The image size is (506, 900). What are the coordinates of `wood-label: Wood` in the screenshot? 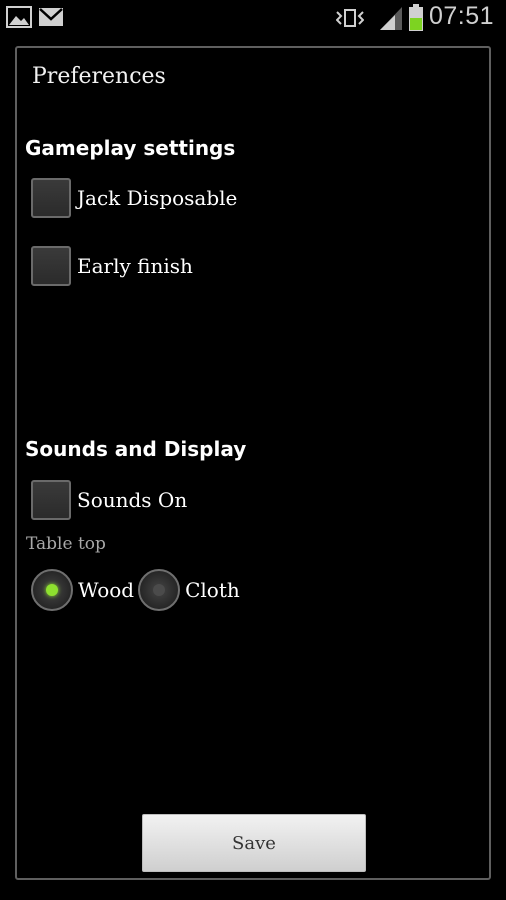 It's located at (106, 590).